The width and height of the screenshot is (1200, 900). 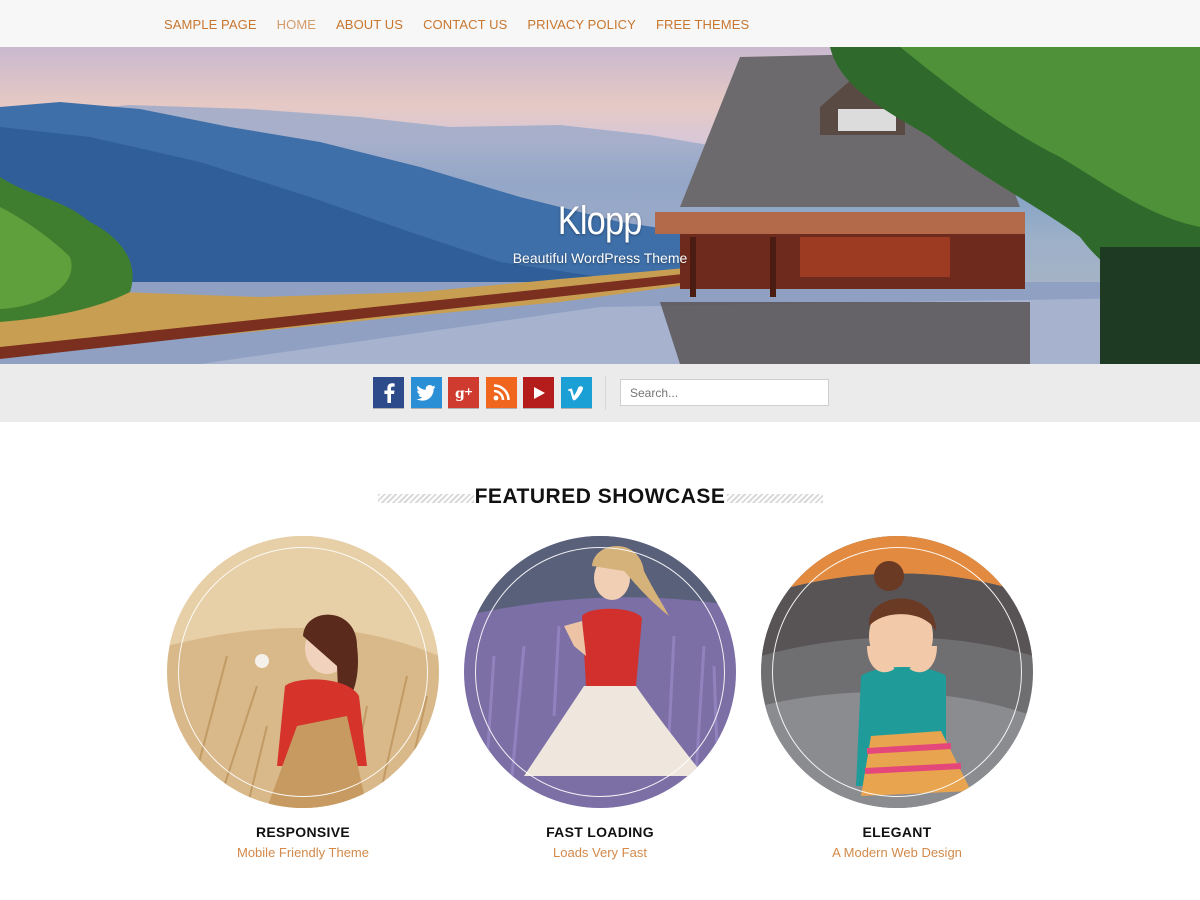 I want to click on feature-card-fast-loading: FAST LOADING Loads Very Fast, so click(x=600, y=698).